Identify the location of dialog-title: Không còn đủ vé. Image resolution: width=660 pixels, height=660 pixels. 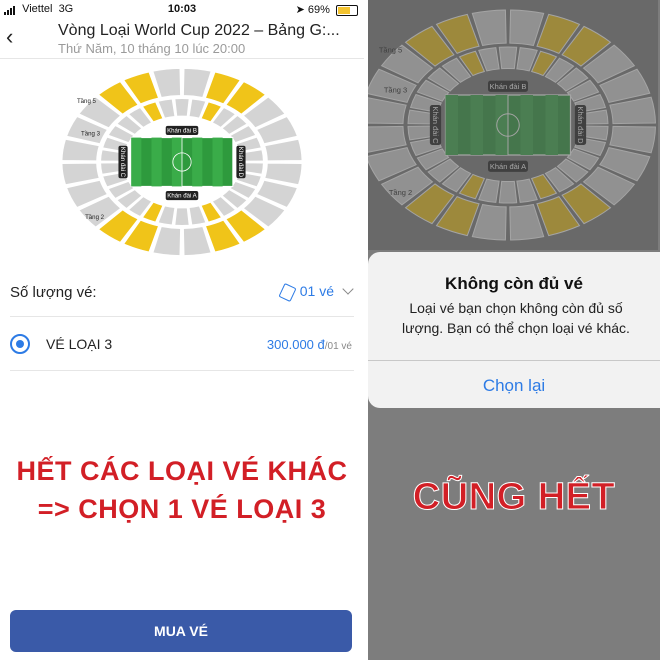
(514, 283).